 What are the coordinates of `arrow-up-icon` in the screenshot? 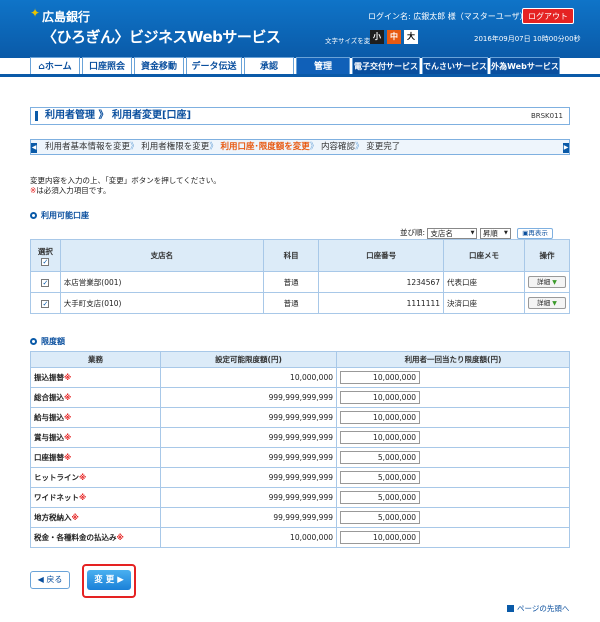 It's located at (510, 608).